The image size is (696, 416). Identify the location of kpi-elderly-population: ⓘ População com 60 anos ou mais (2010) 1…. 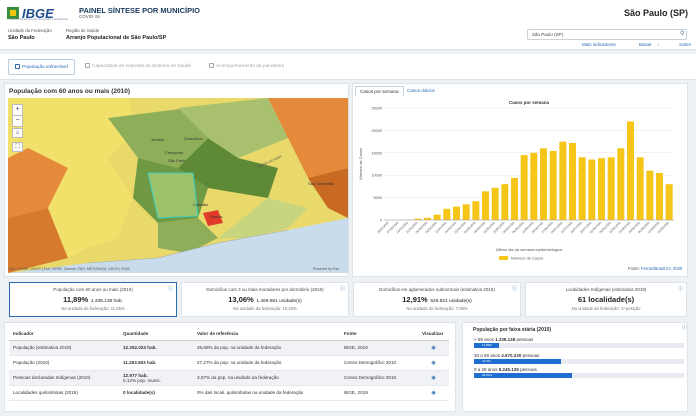
(93, 299).